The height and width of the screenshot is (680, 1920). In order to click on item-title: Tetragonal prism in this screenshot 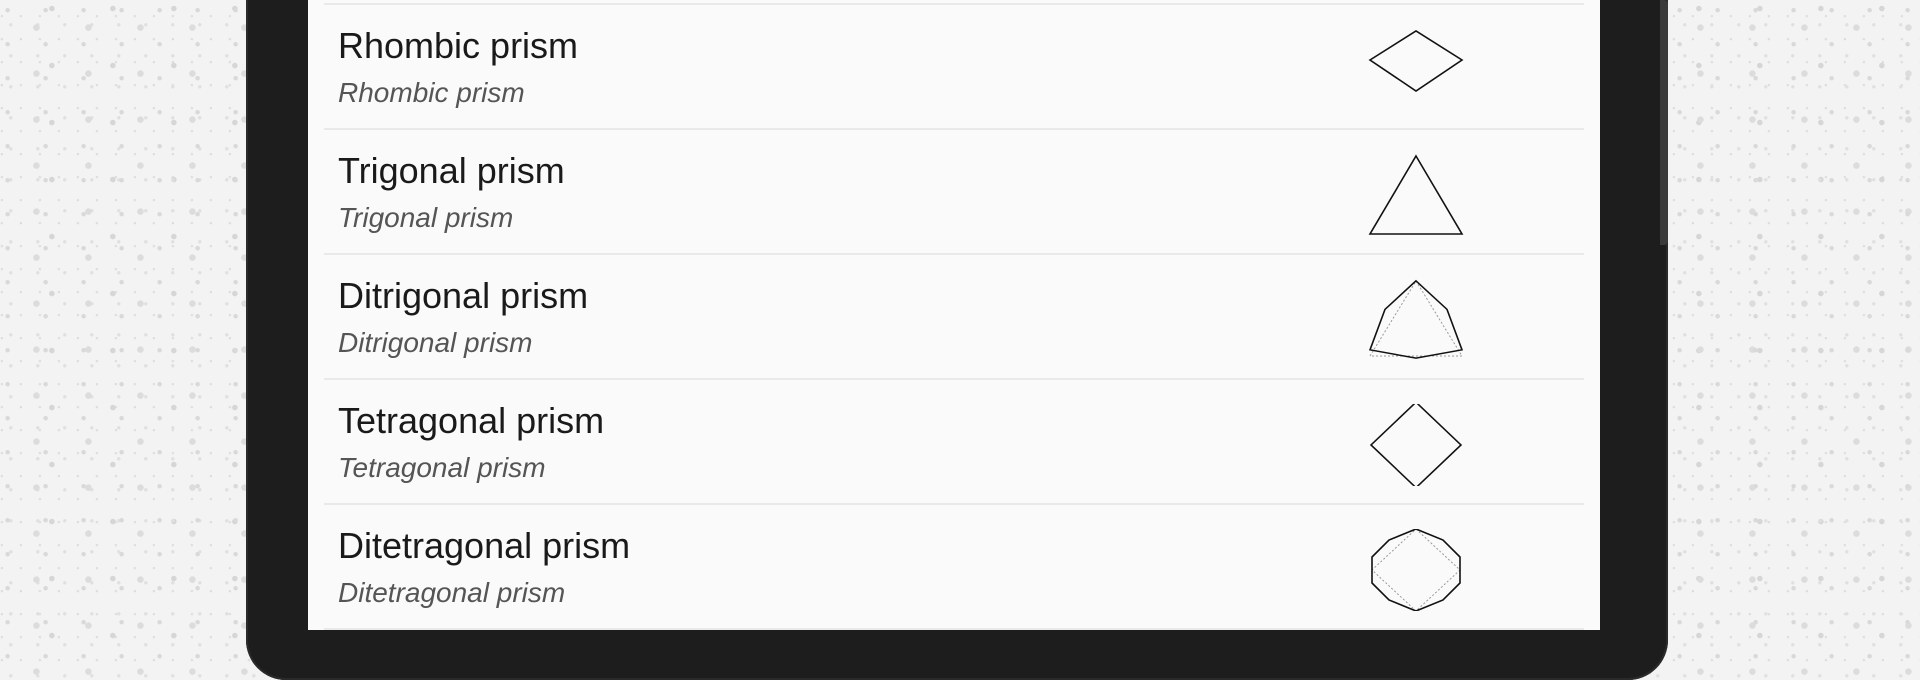, I will do `click(471, 420)`.